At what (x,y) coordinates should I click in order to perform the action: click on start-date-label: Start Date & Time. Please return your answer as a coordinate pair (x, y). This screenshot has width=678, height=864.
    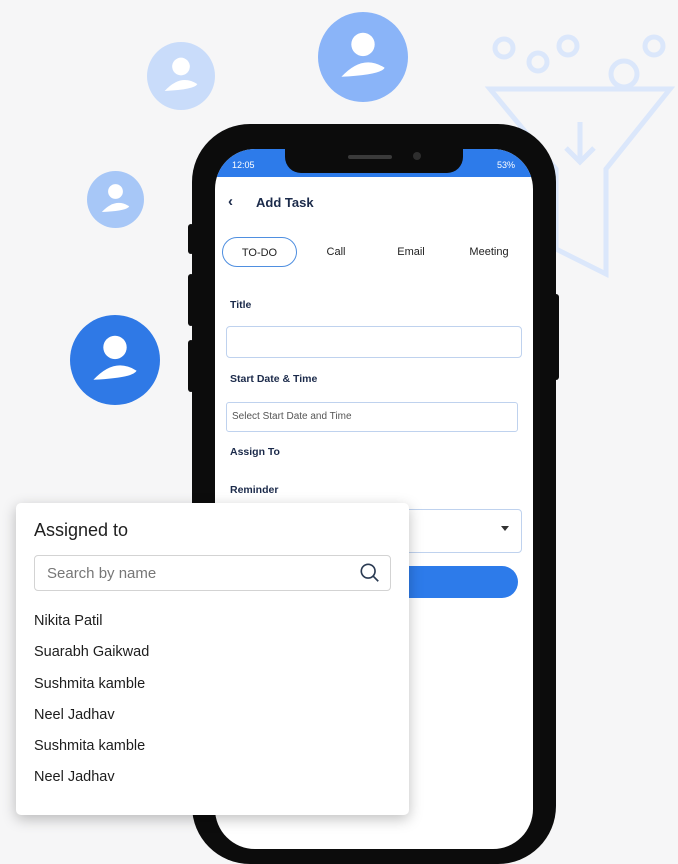
    Looking at the image, I should click on (274, 379).